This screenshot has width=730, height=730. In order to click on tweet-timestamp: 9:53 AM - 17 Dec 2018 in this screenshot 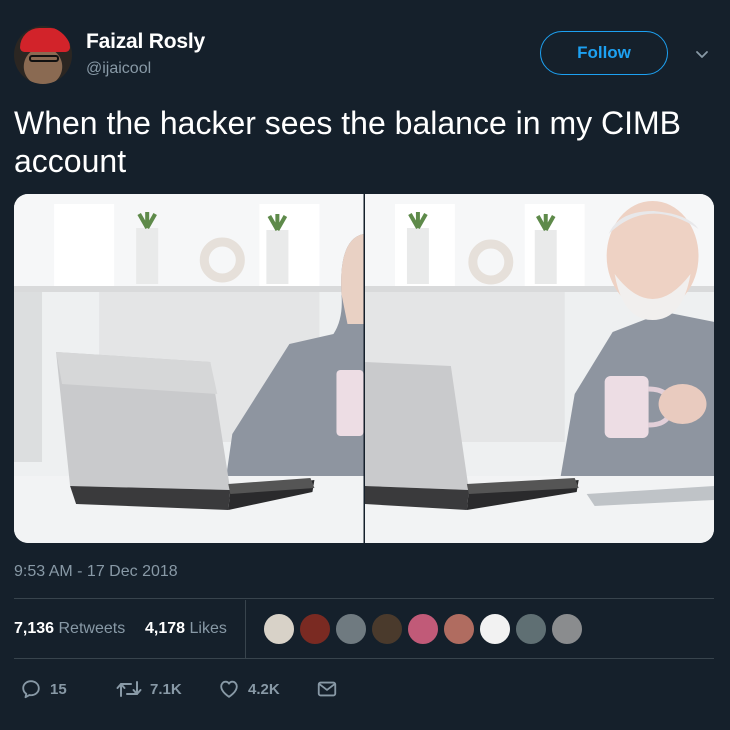, I will do `click(96, 572)`.